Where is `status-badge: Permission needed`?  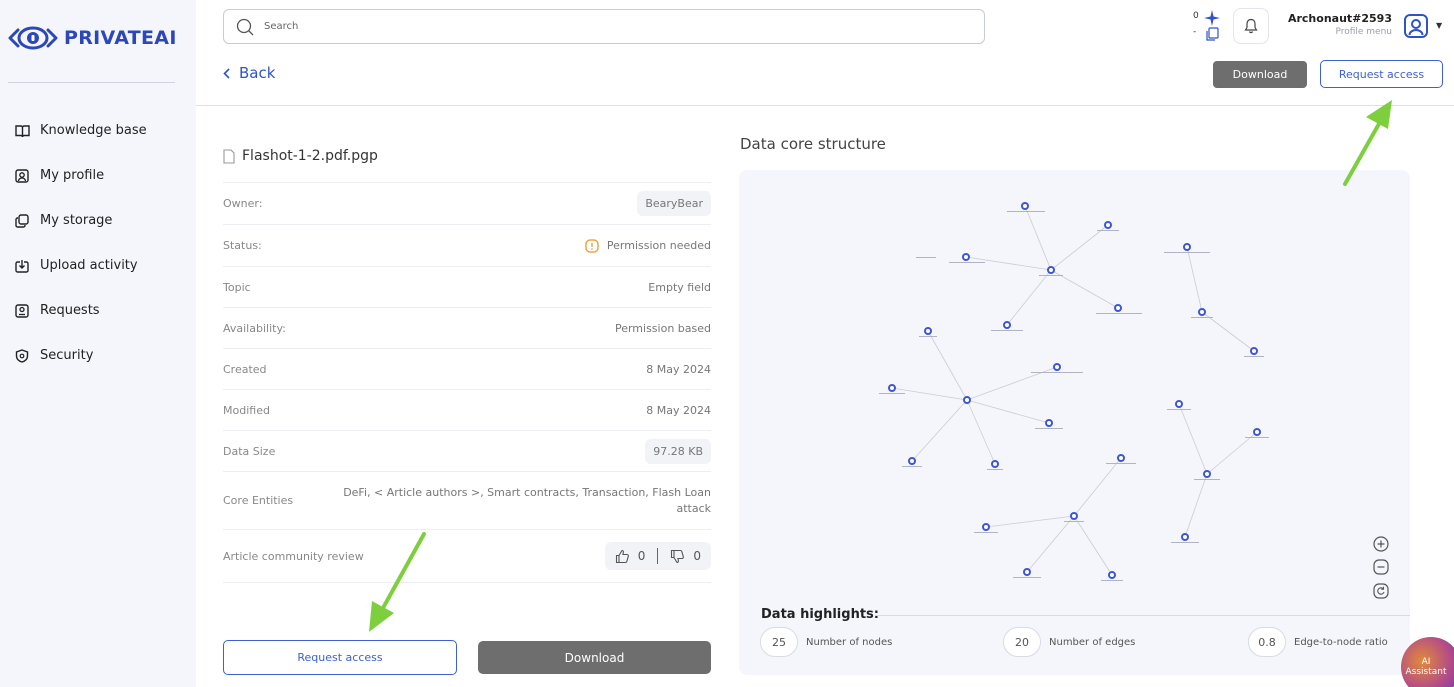
status-badge: Permission needed is located at coordinates (648, 245).